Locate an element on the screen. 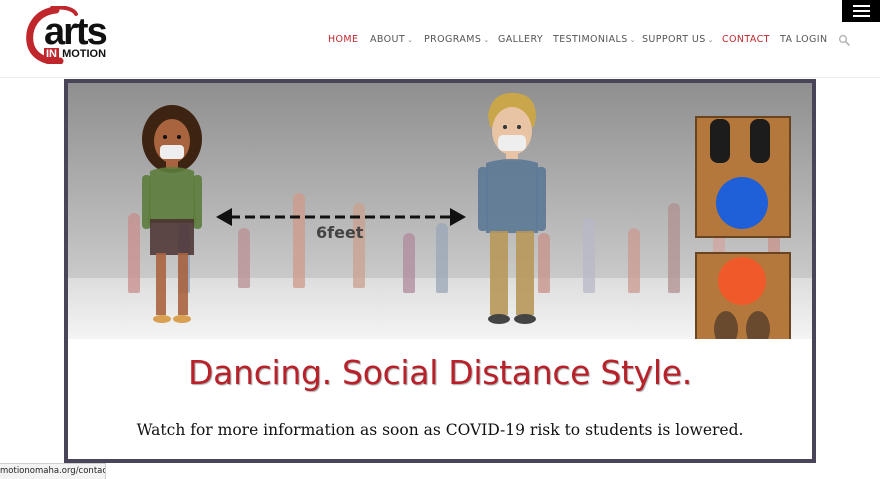  nav-gallery-label: GALLERY is located at coordinates (521, 39).